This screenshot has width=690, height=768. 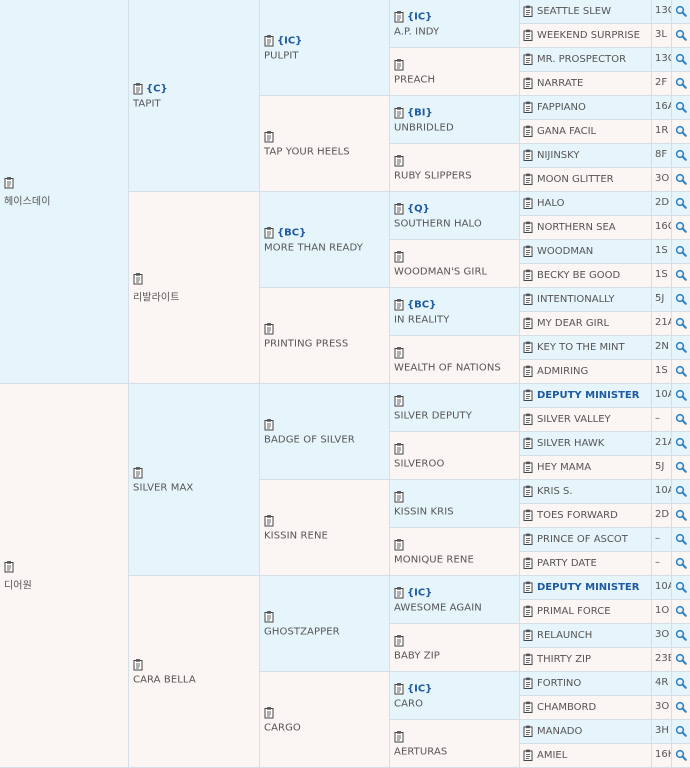 I want to click on horse-name: KISSIN KRIS, so click(x=455, y=511).